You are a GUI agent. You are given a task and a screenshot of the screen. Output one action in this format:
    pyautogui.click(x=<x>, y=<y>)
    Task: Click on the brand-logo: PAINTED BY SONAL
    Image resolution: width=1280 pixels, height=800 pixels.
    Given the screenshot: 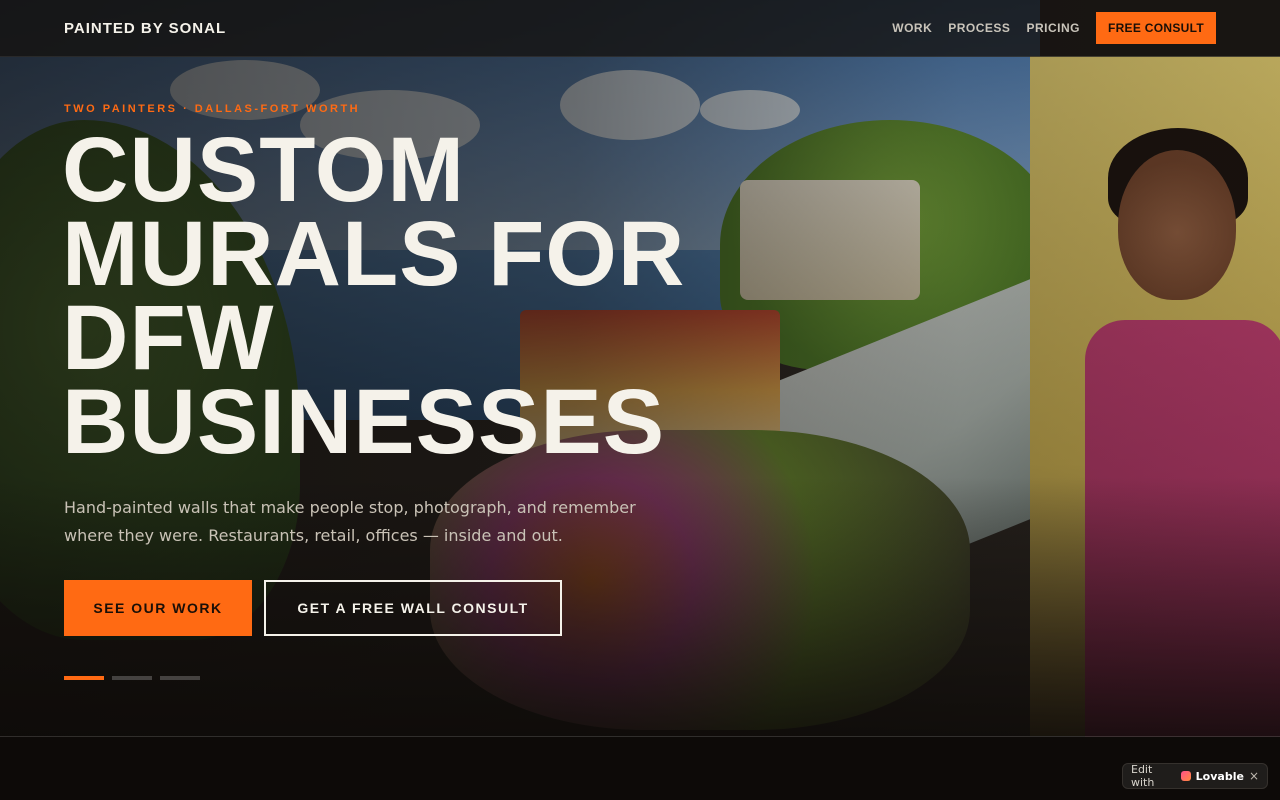 What is the action you would take?
    pyautogui.click(x=145, y=28)
    